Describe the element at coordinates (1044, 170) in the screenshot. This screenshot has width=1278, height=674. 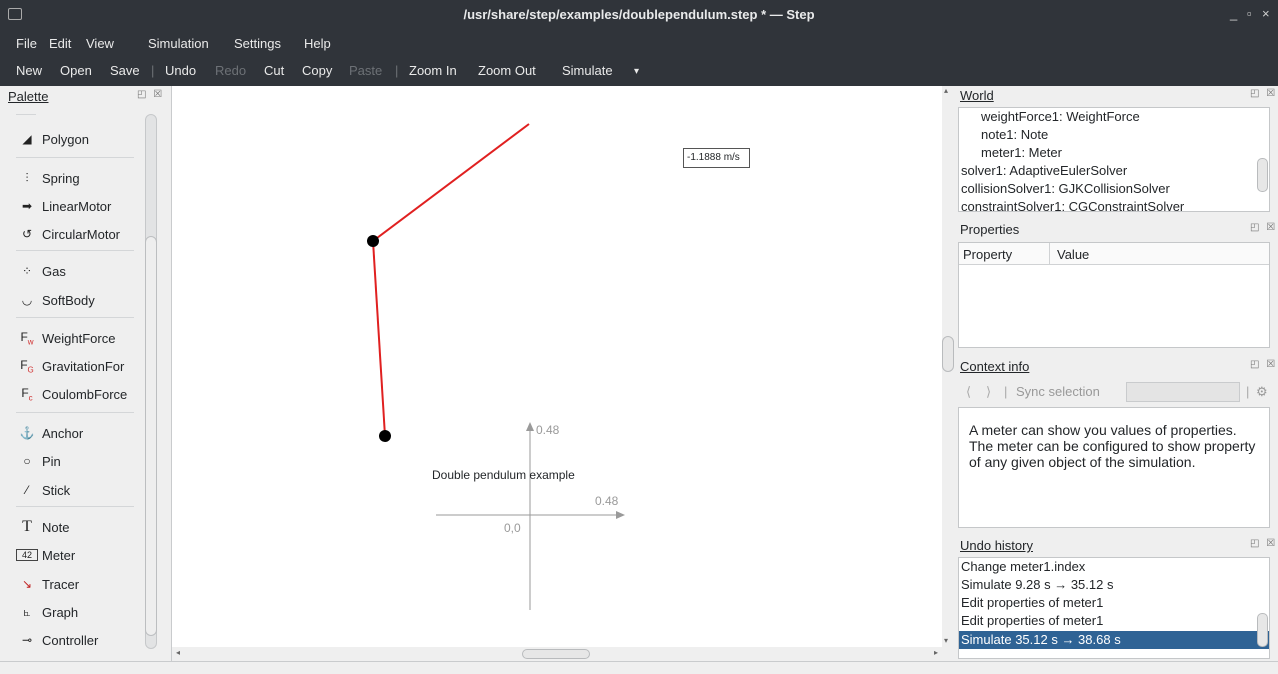
I see `world-item: solver1: AdaptiveEulerSolver` at that location.